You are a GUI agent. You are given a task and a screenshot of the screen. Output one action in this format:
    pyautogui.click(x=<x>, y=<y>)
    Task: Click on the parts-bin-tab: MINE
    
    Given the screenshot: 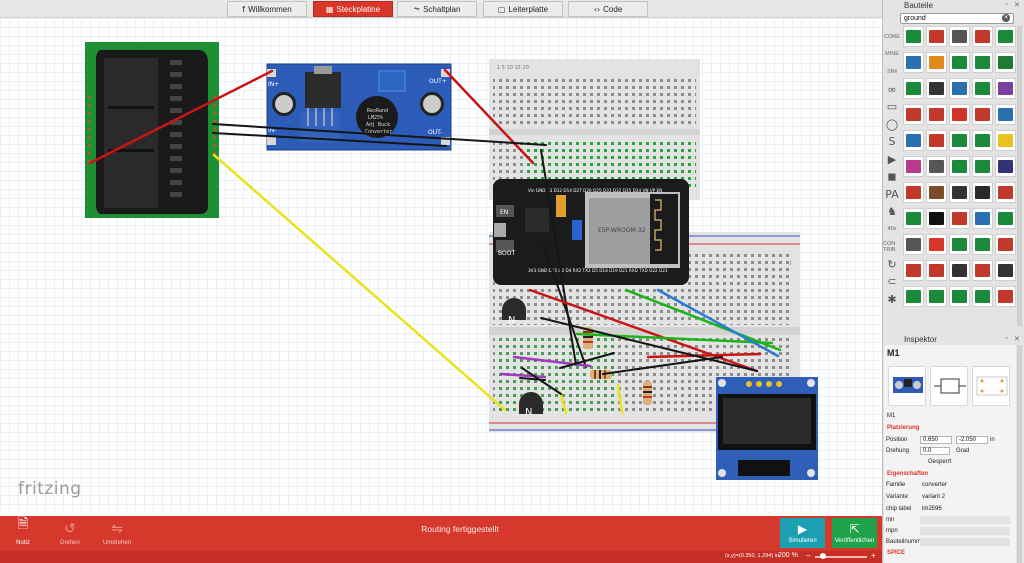 What is the action you would take?
    pyautogui.click(x=892, y=54)
    